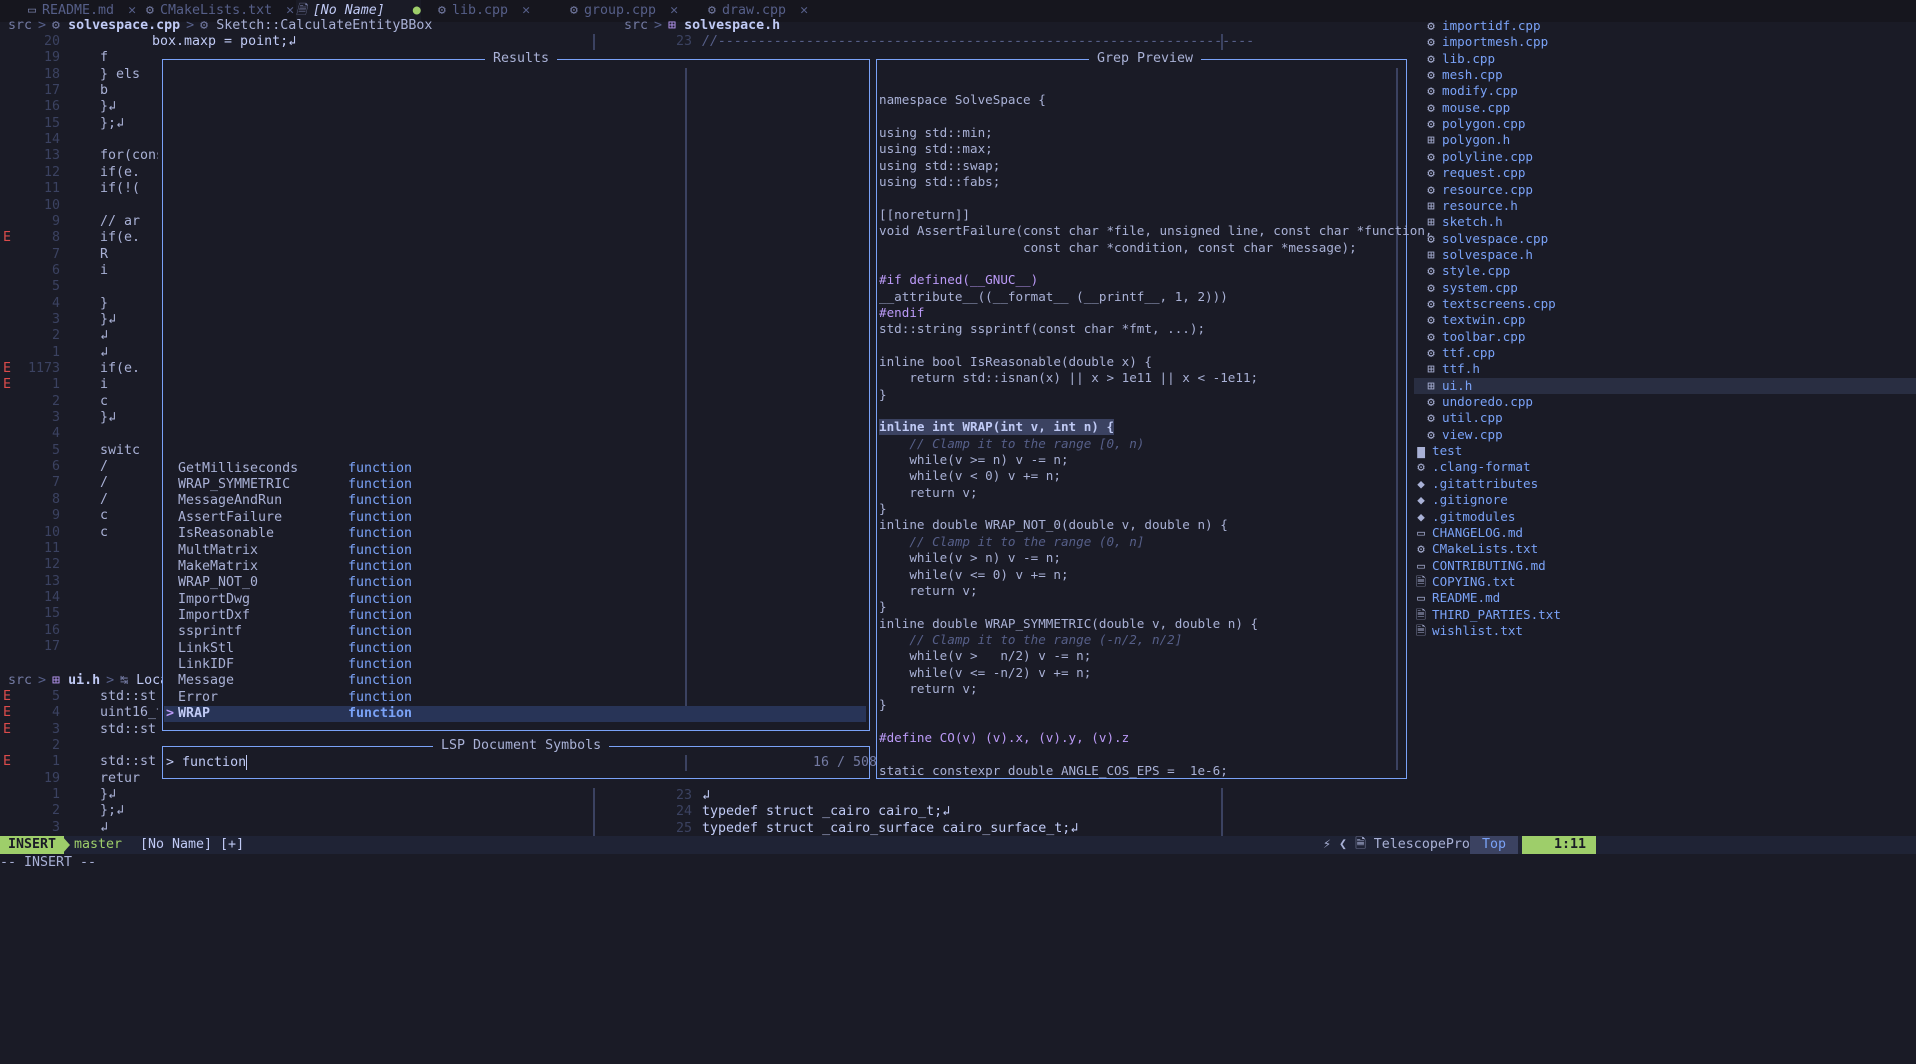 Image resolution: width=1916 pixels, height=1064 pixels. I want to click on tree-item-contributing-md: ▭ CONTRIBUTING.md, so click(1665, 566).